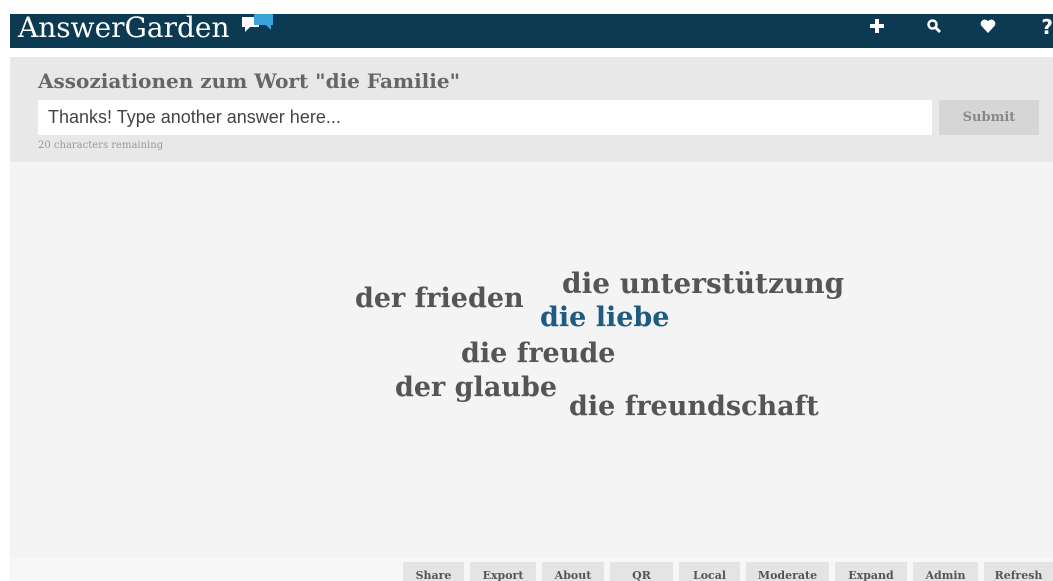 This screenshot has height=581, width=1053. I want to click on answer-word: der glaube, so click(476, 387).